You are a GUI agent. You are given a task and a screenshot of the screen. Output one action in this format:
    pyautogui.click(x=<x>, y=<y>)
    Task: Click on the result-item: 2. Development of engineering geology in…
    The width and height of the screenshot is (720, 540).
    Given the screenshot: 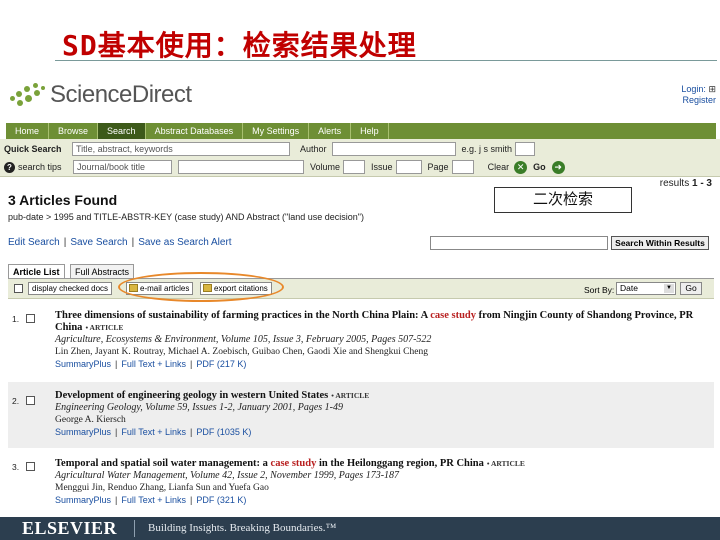 What is the action you would take?
    pyautogui.click(x=361, y=415)
    